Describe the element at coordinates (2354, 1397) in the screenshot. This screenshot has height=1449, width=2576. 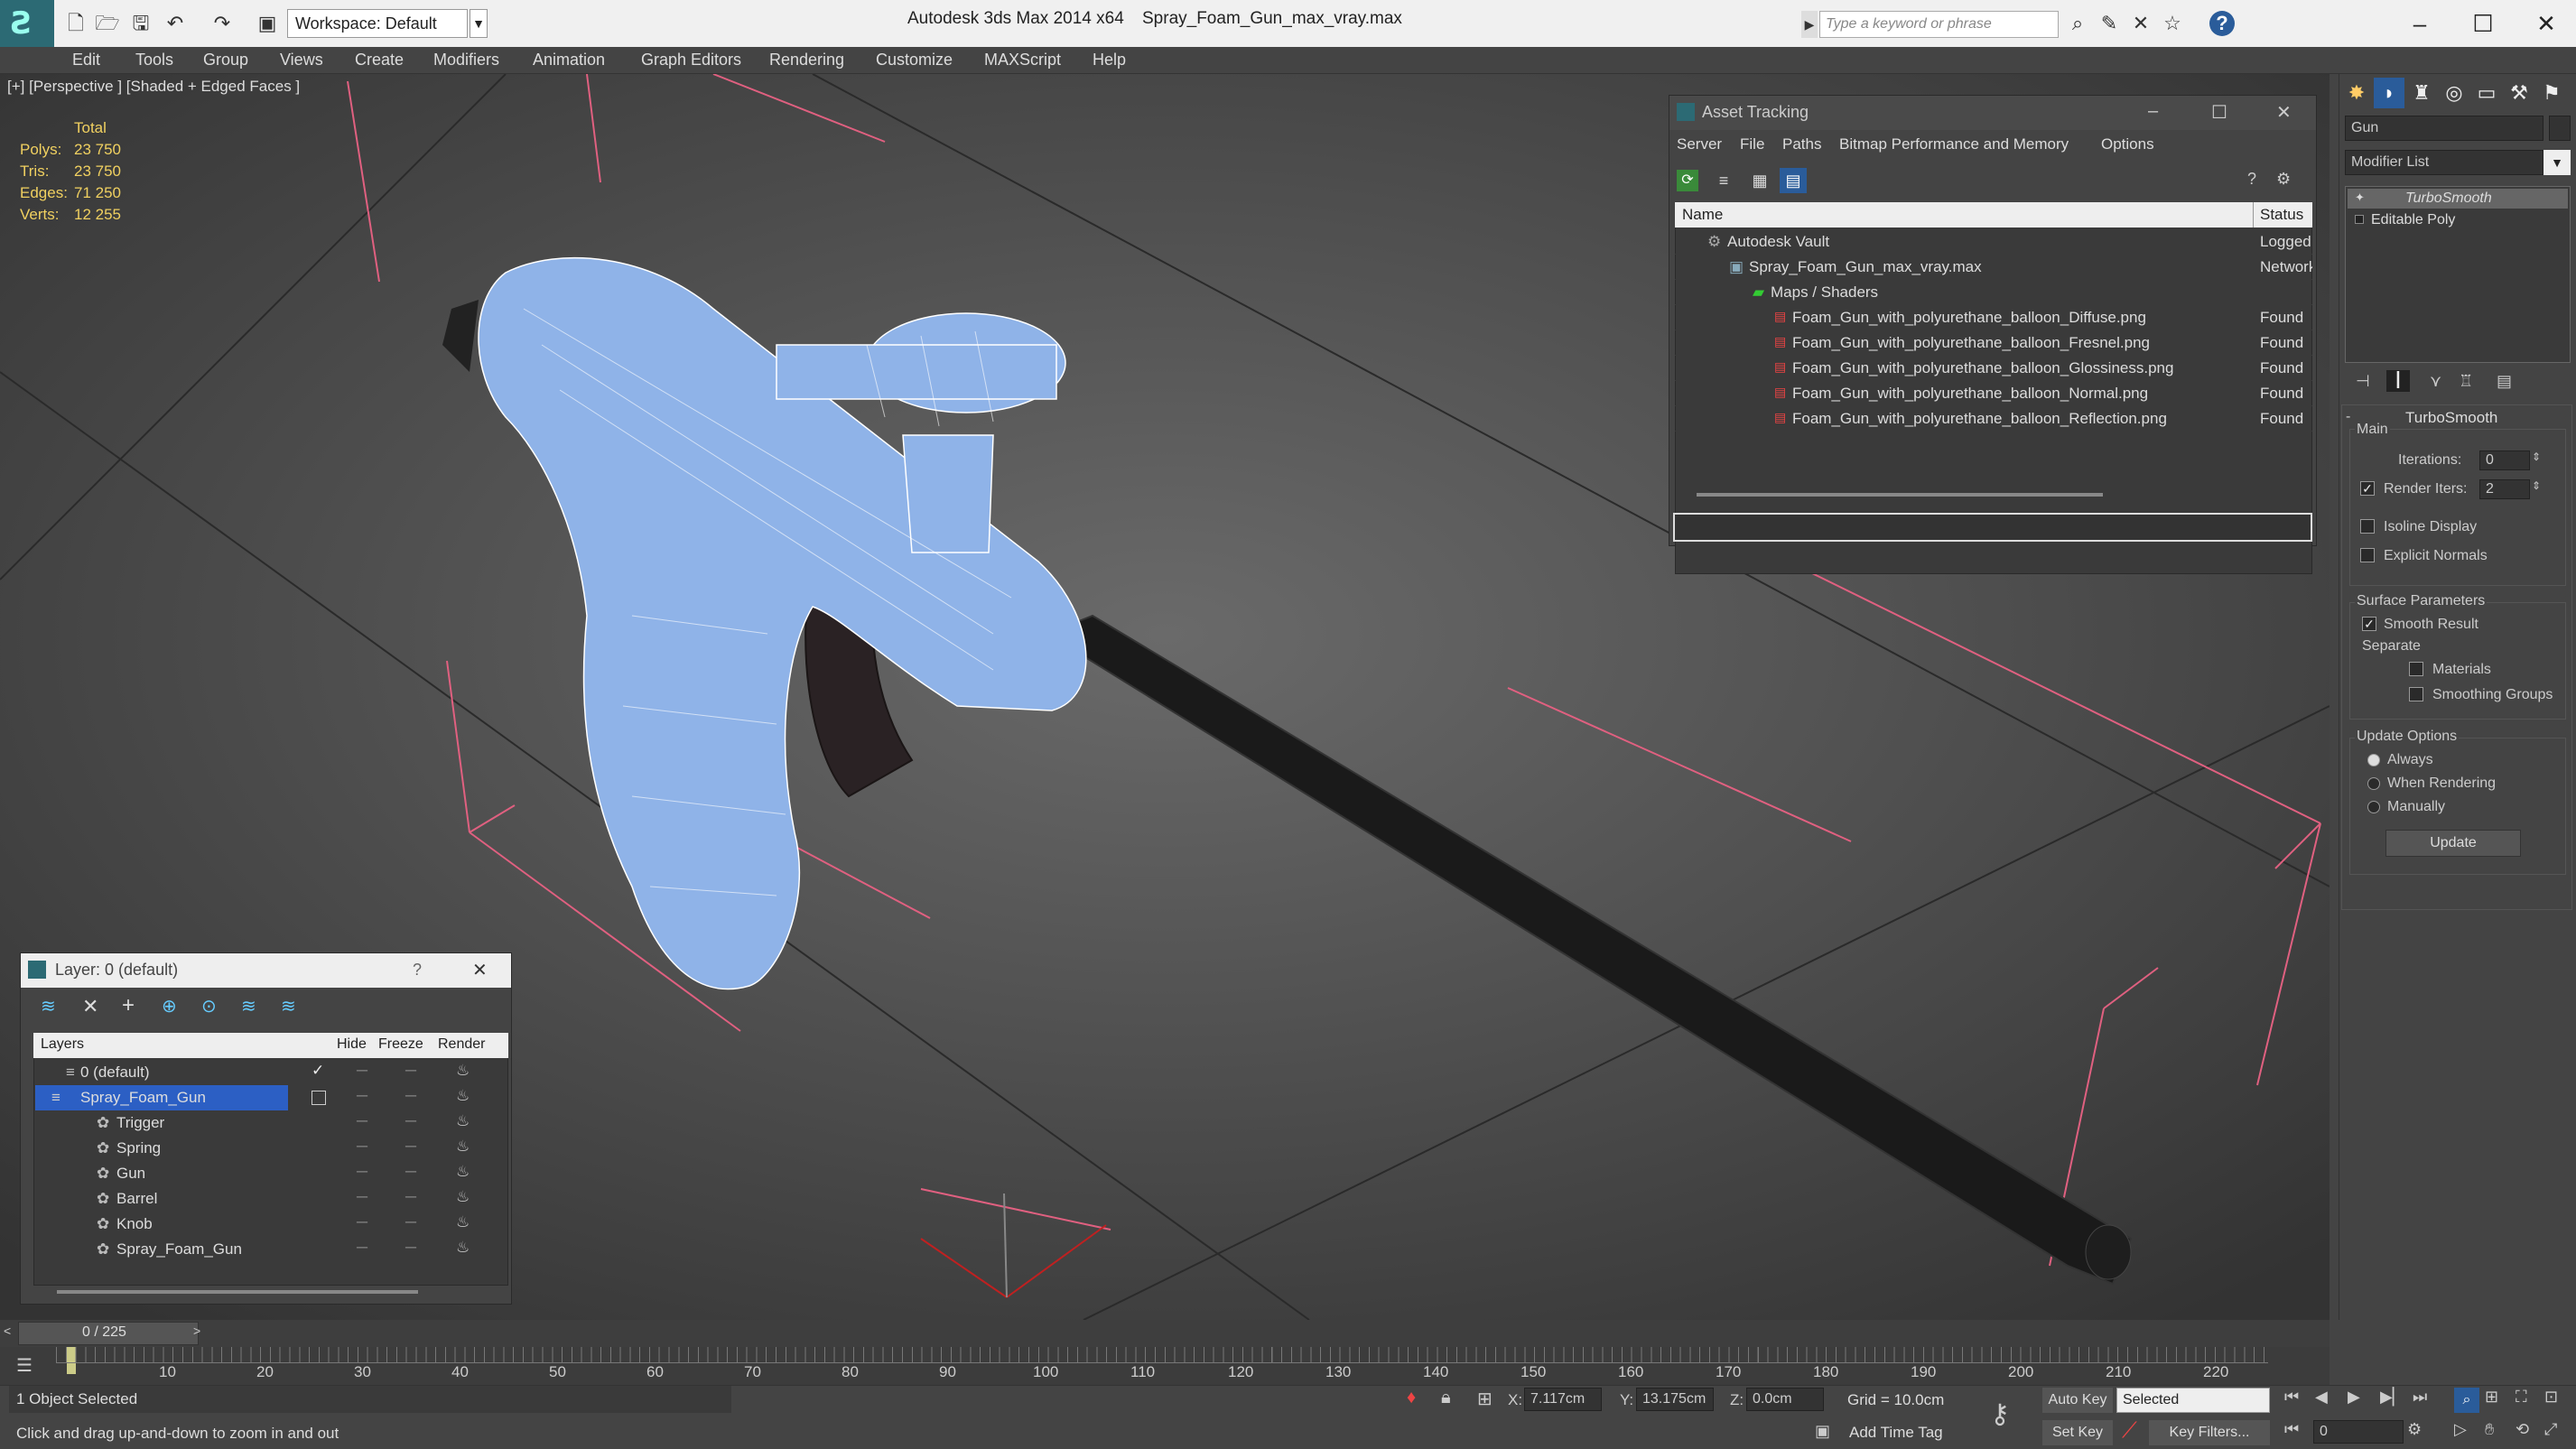
I see `play-icon: ▶` at that location.